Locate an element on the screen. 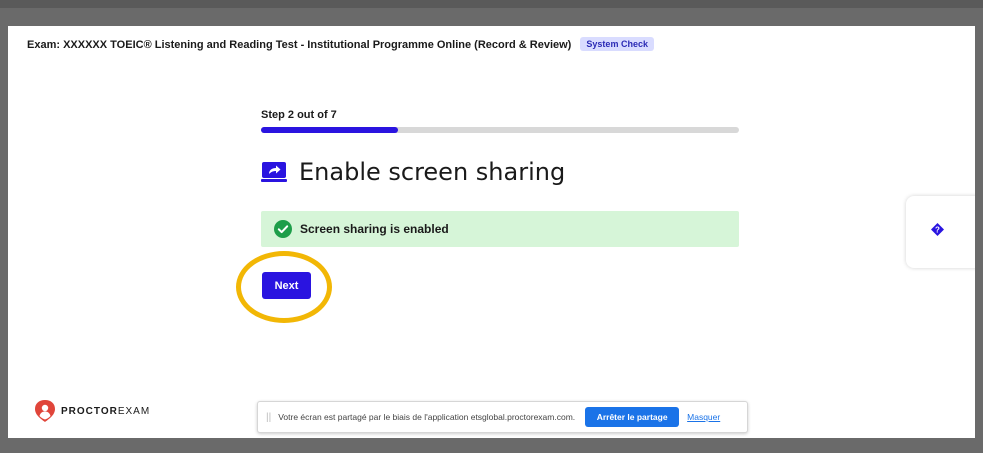 This screenshot has width=983, height=453. question-icon: ? is located at coordinates (937, 229).